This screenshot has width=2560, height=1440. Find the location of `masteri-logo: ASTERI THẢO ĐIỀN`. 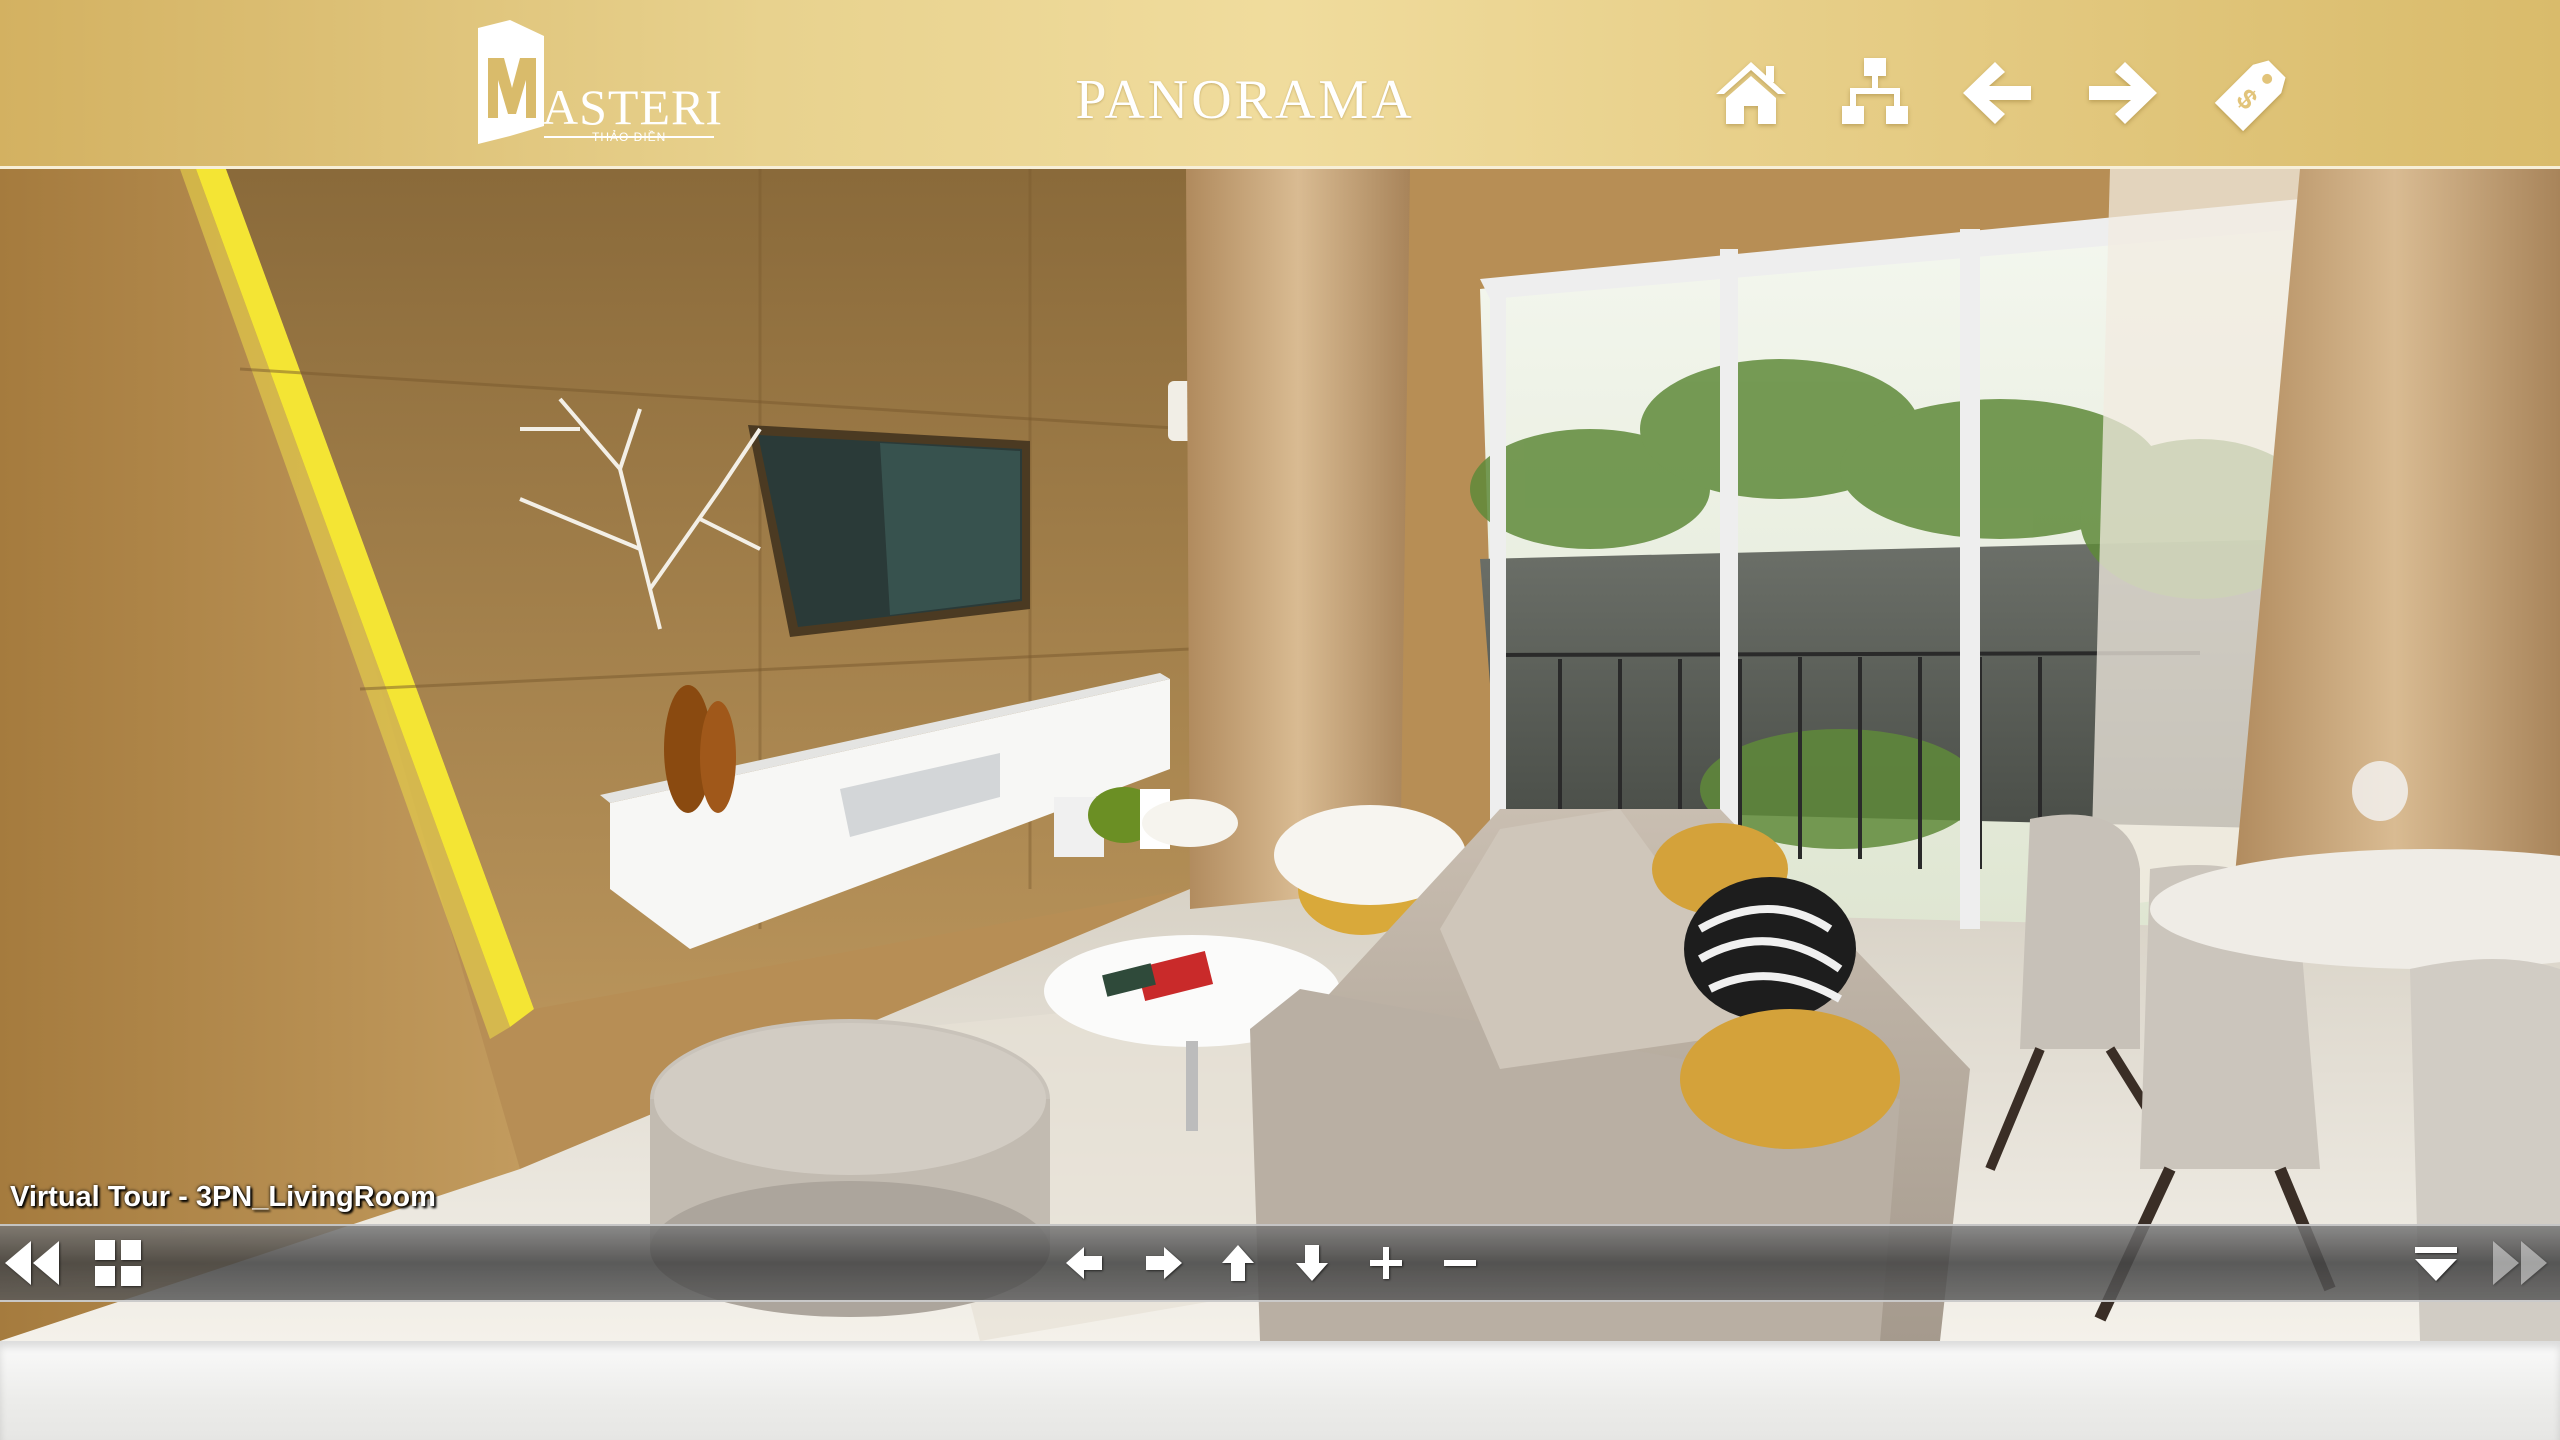

masteri-logo: ASTERI THẢO ĐIỀN is located at coordinates (598, 83).